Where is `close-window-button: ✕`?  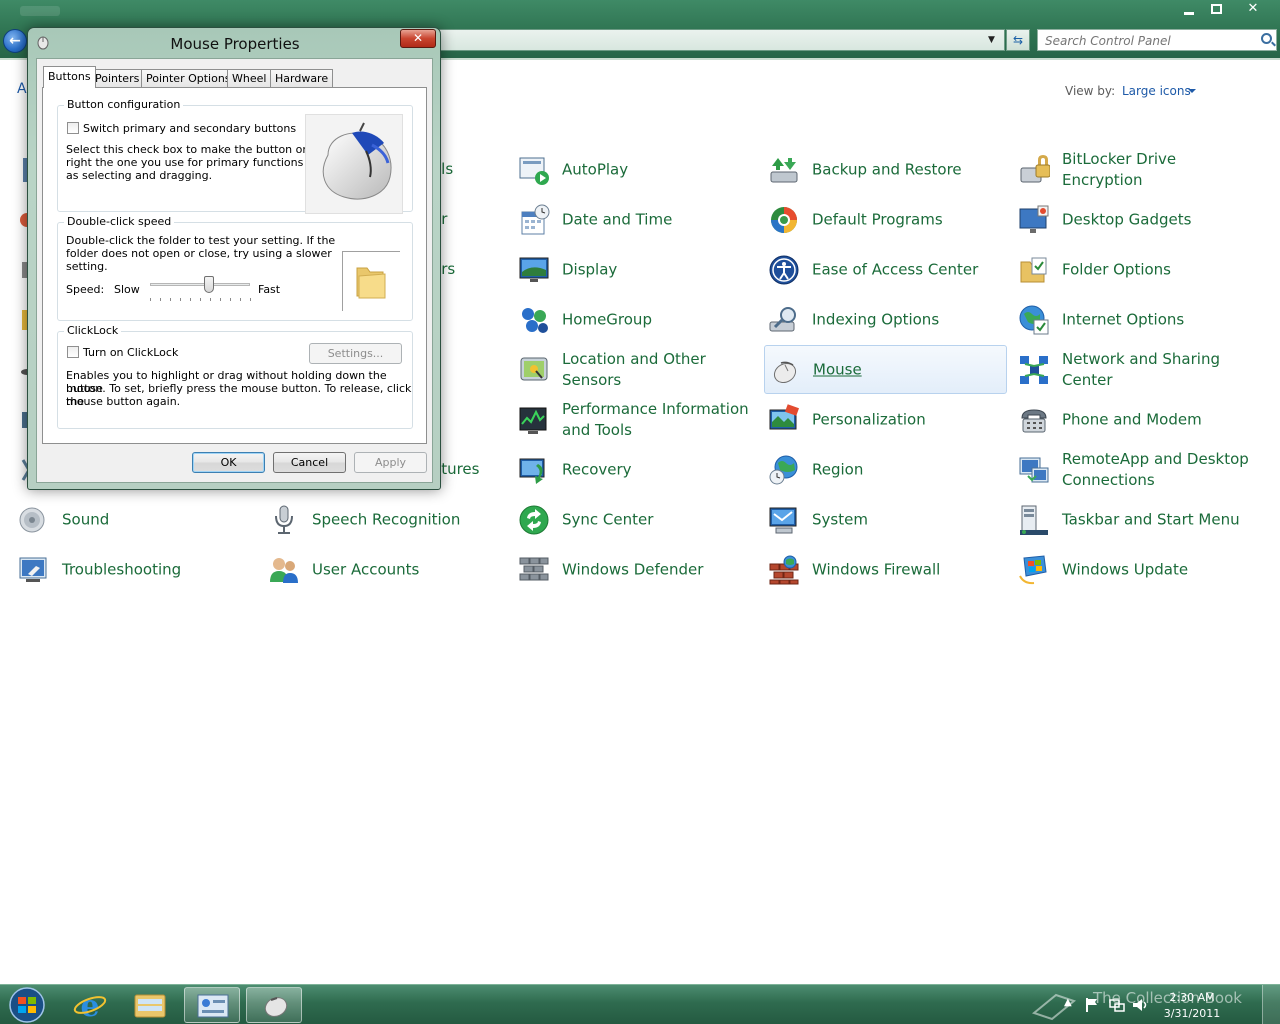 close-window-button: ✕ is located at coordinates (1253, 10).